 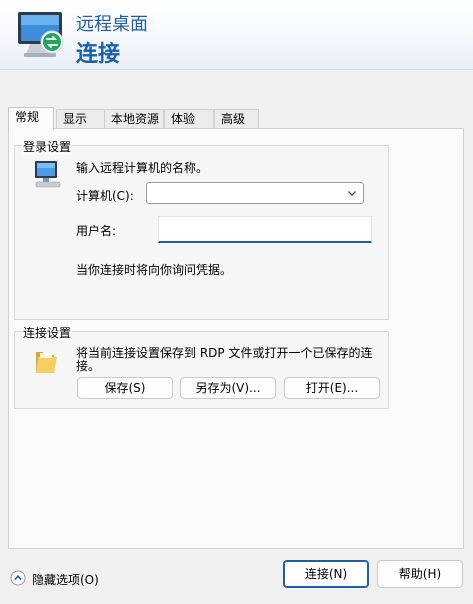 I want to click on save-button: 保存(S), so click(x=125, y=388).